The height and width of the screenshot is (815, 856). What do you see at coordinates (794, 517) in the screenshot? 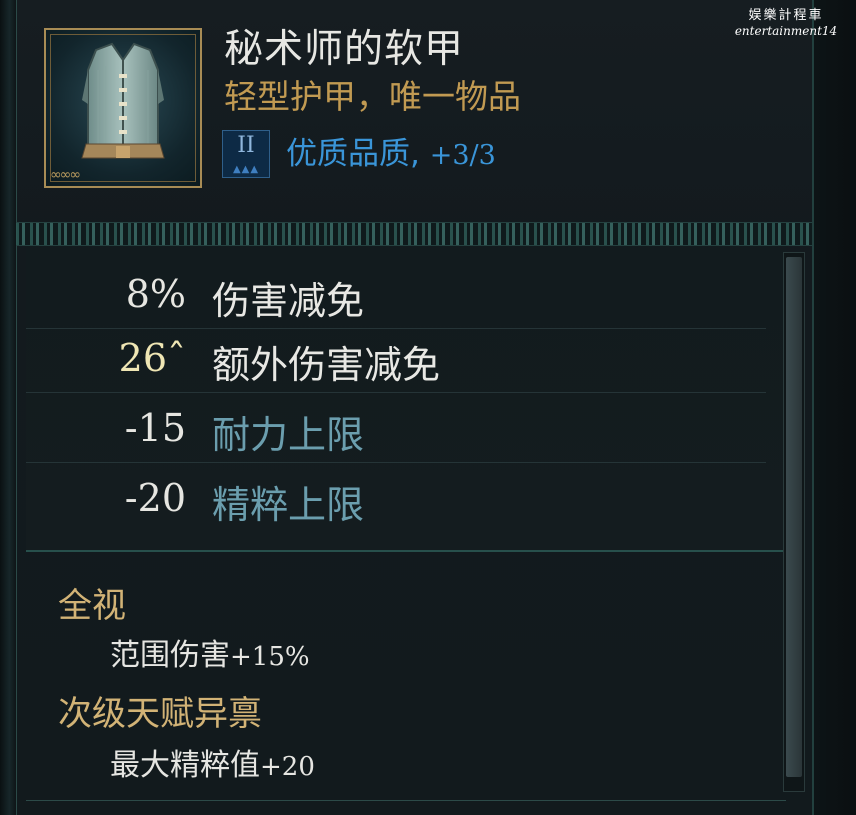
I see `scrollbar-thumb` at bounding box center [794, 517].